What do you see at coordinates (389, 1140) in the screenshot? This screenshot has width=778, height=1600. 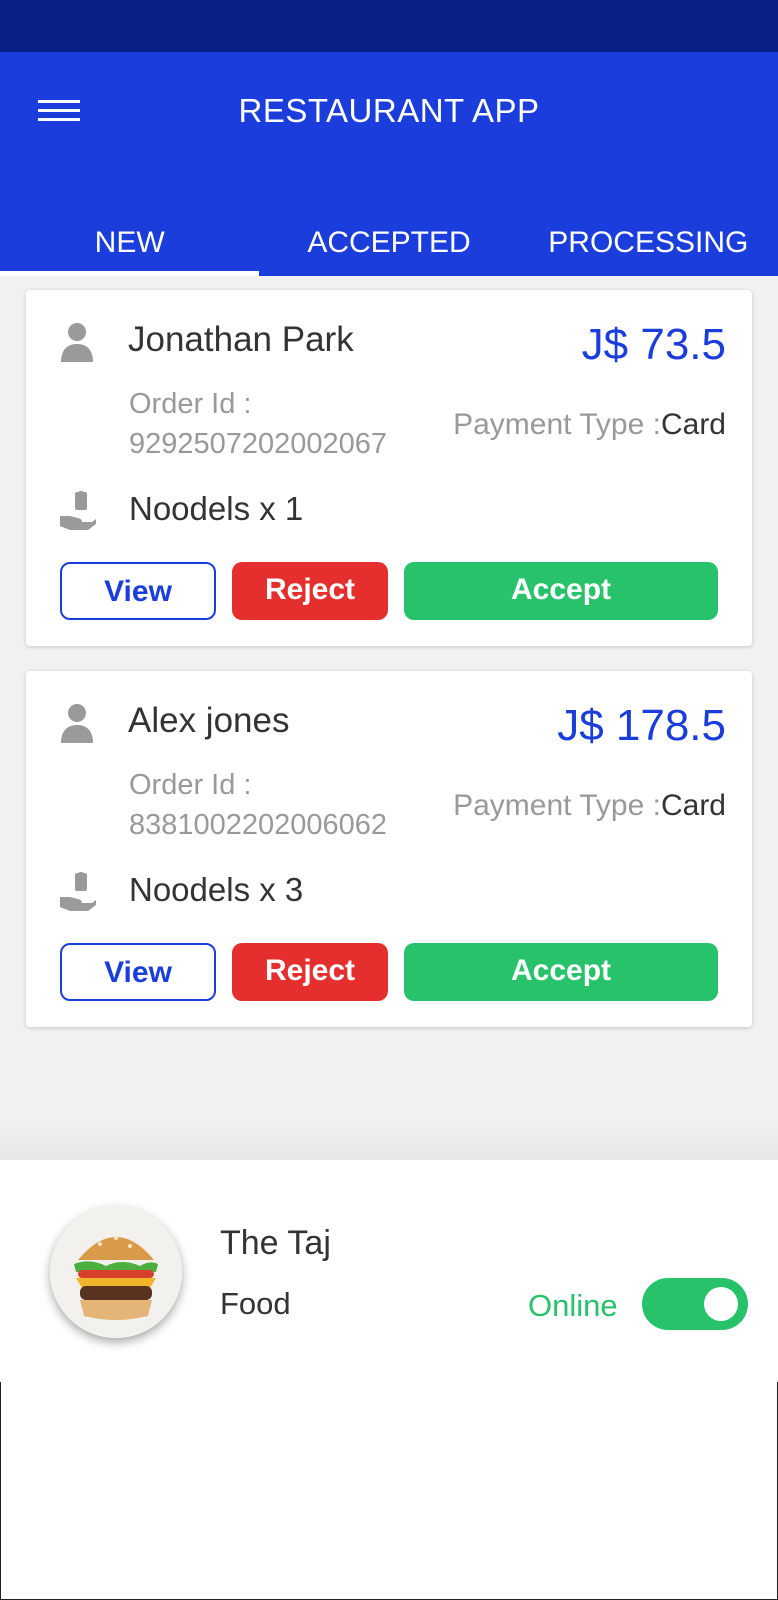 I see `panel-shadow` at bounding box center [389, 1140].